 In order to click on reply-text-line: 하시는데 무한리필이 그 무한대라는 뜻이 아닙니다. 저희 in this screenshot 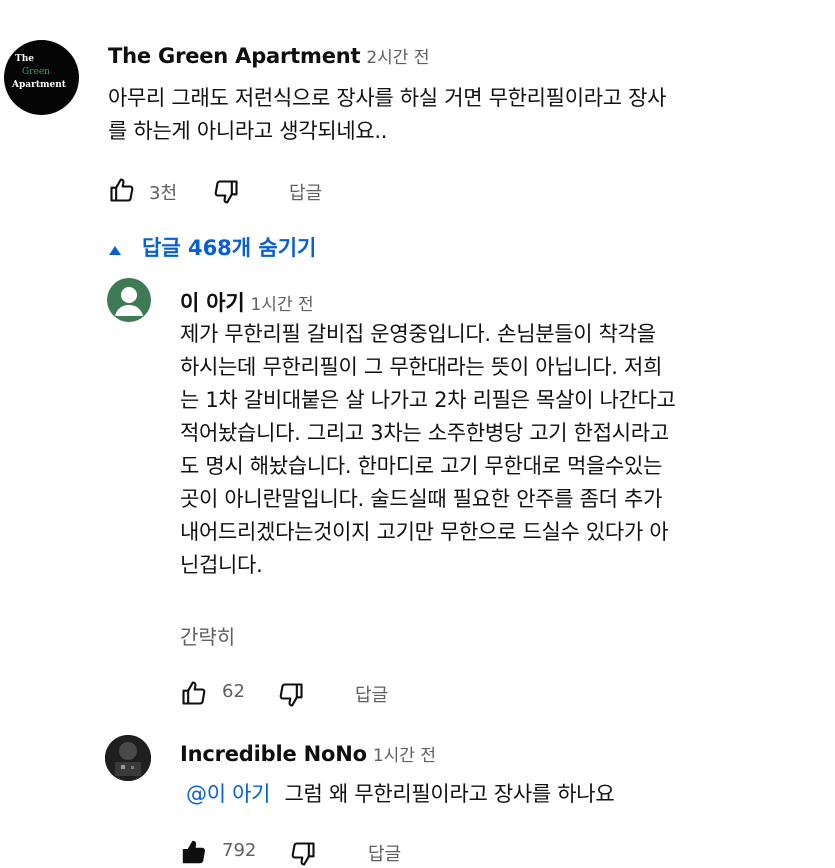, I will do `click(421, 367)`.